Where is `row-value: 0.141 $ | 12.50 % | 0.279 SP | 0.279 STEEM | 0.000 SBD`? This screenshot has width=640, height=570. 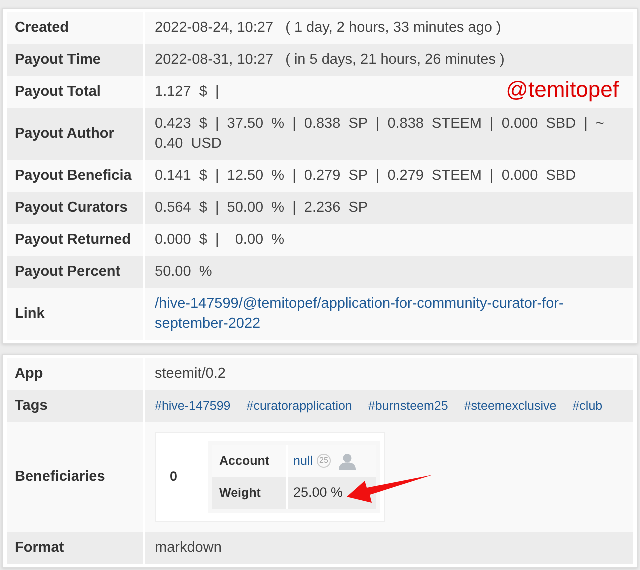
row-value: 0.141 $ | 12.50 % | 0.279 SP | 0.279 STEEM | 0.000 SBD is located at coordinates (365, 176).